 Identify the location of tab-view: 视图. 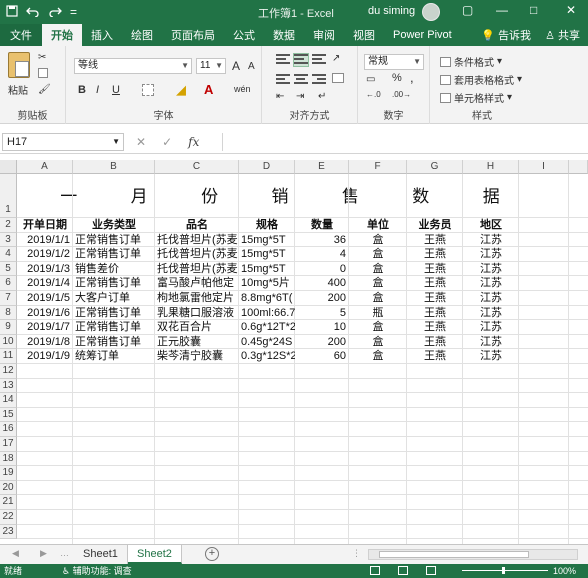
(364, 35).